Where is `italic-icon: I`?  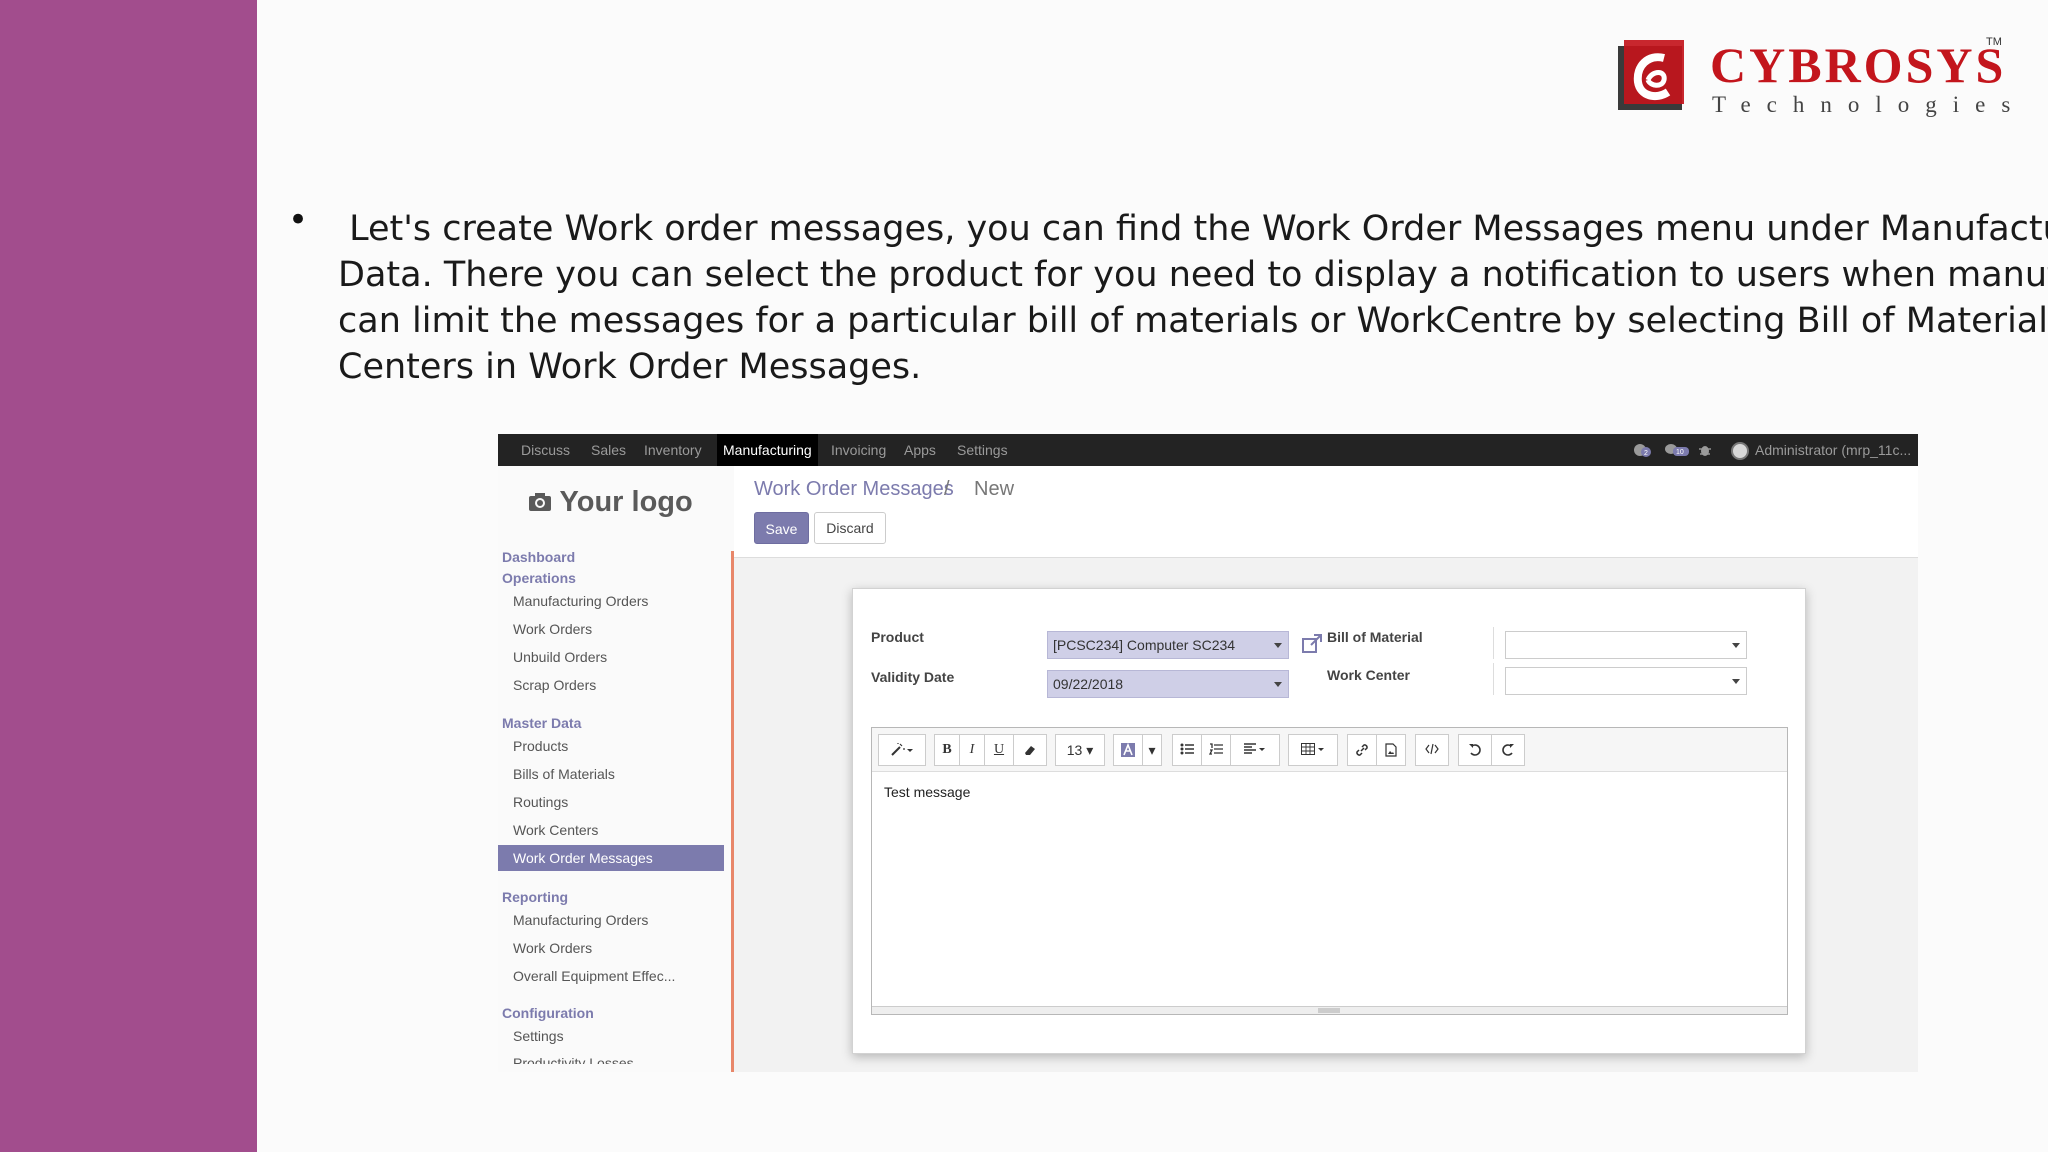
italic-icon: I is located at coordinates (972, 750).